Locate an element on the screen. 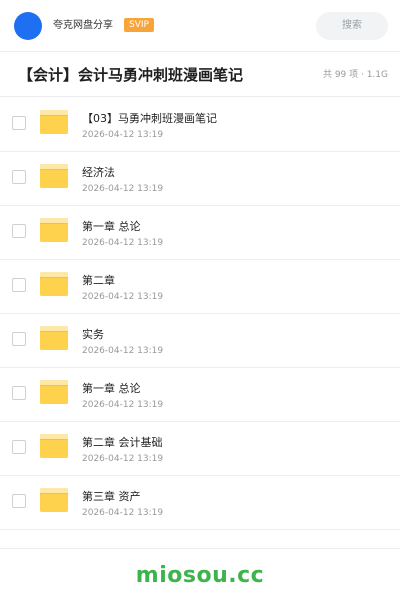  brand-name: 夸克网盘分享 is located at coordinates (83, 25).